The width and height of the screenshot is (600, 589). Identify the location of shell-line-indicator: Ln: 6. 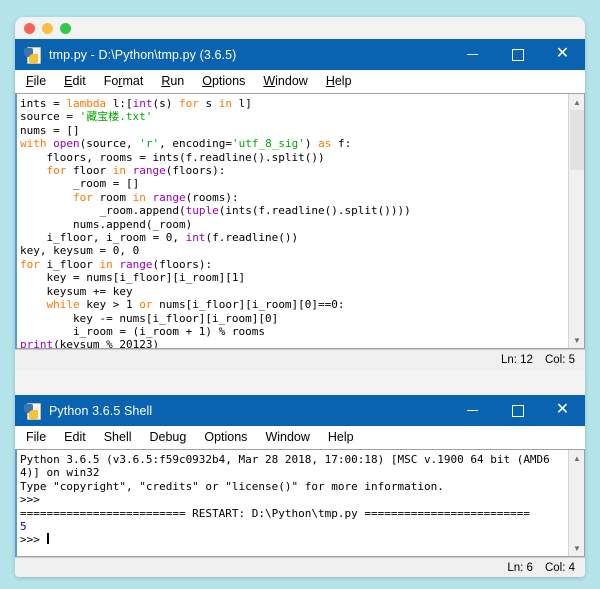
(520, 568).